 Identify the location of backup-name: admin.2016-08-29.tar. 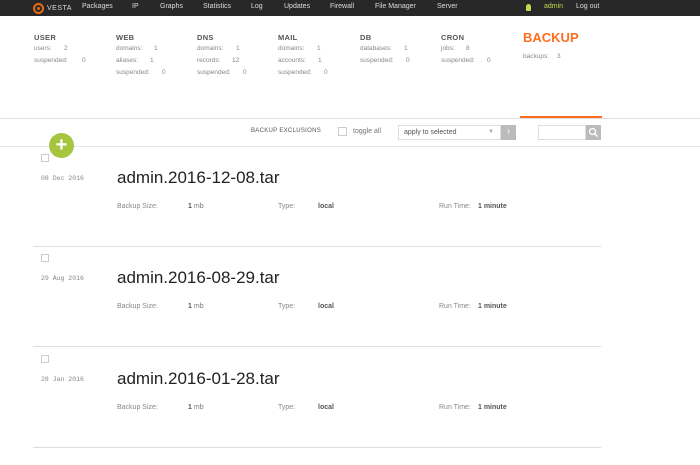
(198, 278).